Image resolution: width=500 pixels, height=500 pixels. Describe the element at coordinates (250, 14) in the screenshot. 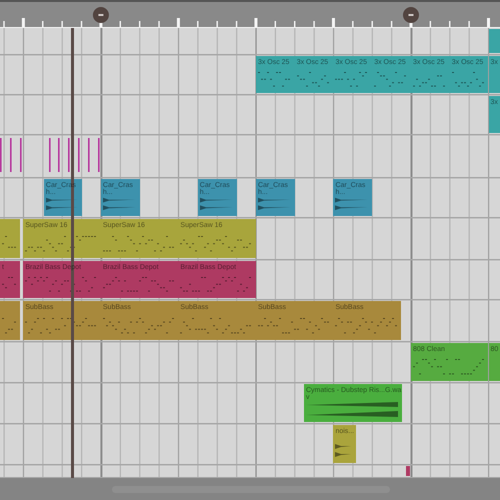

I see `timeline-ruler` at that location.